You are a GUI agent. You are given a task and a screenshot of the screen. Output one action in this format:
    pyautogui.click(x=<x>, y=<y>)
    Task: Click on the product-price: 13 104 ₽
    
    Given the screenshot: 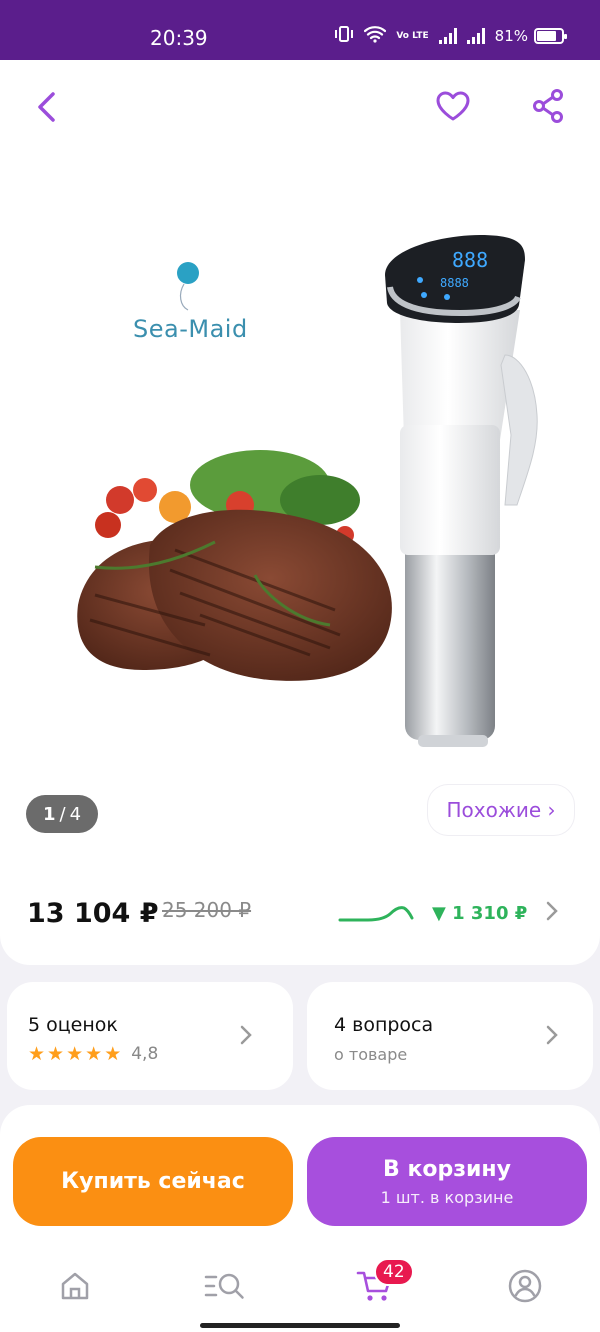 What is the action you would take?
    pyautogui.click(x=93, y=913)
    